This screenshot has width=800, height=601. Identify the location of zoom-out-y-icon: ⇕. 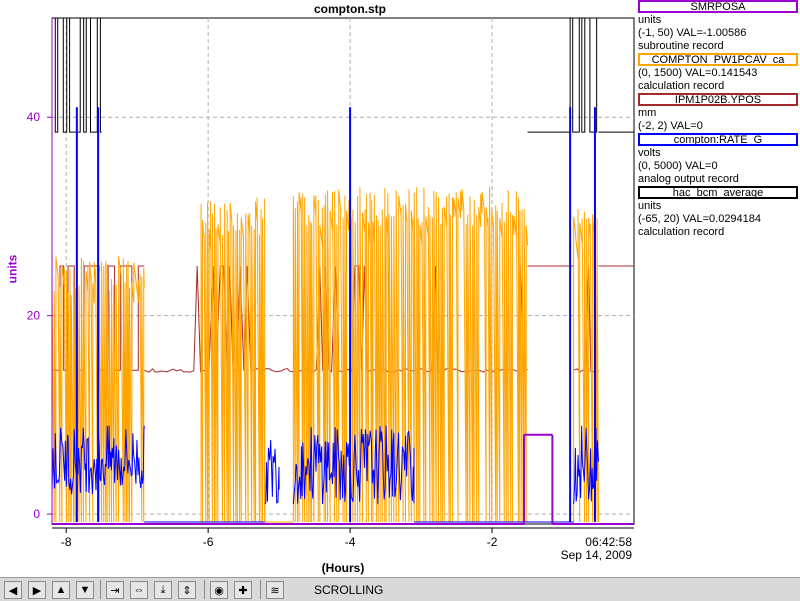
(187, 590).